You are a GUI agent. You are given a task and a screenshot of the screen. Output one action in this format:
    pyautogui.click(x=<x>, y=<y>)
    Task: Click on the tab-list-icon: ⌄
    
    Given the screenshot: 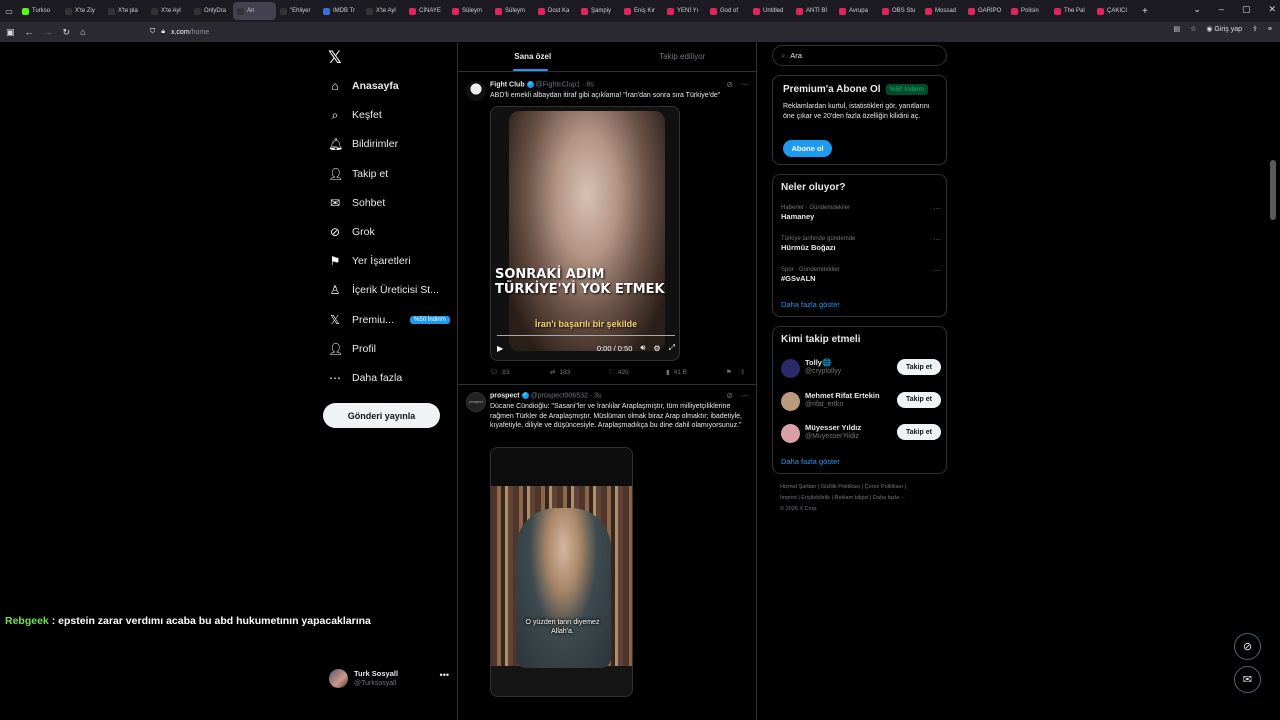 What is the action you would take?
    pyautogui.click(x=1197, y=9)
    